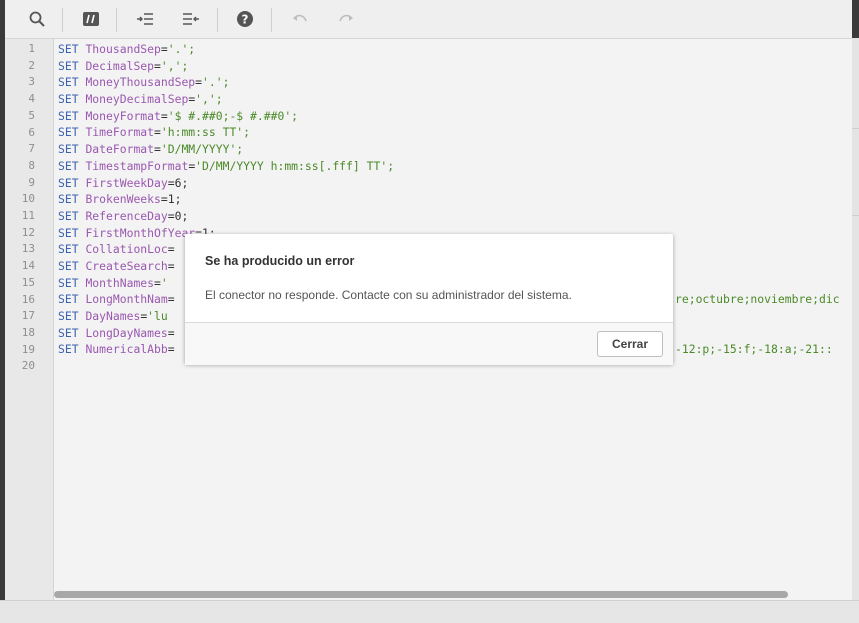 This screenshot has width=859, height=623. What do you see at coordinates (429, 343) in the screenshot?
I see `dialog-footer: Cerrar` at bounding box center [429, 343].